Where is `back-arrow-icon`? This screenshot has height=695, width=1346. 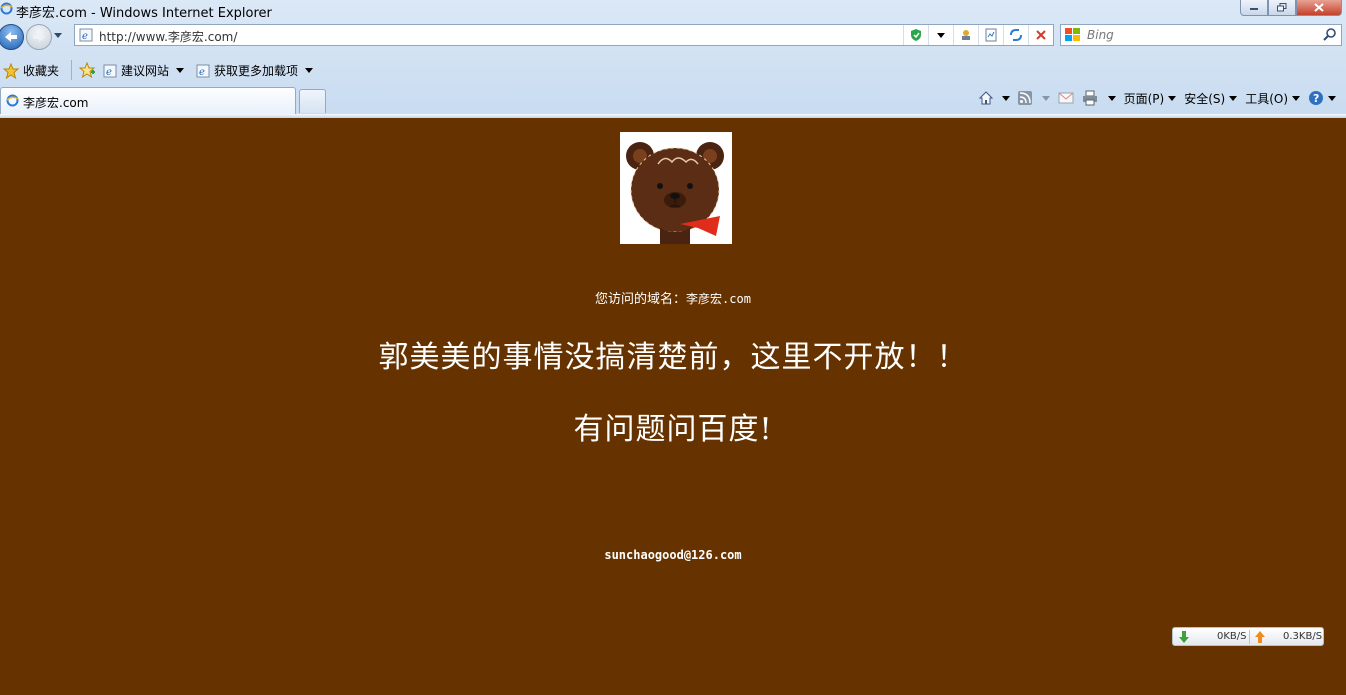 back-arrow-icon is located at coordinates (11, 37).